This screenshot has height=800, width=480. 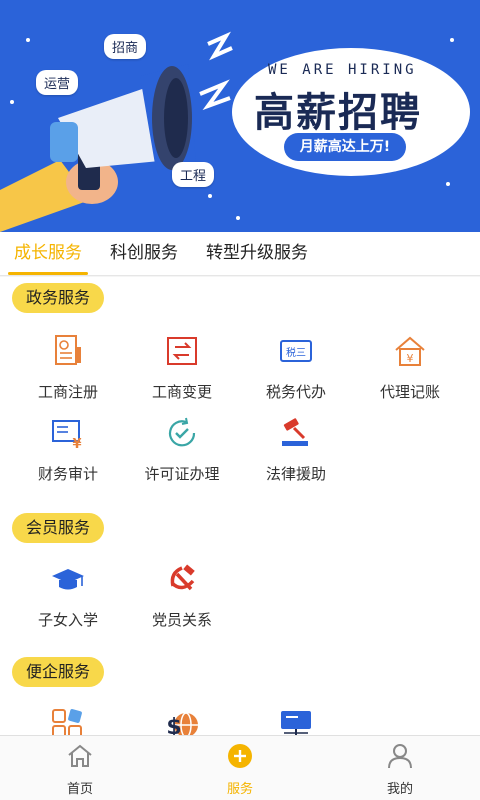 I want to click on nav-services: 服务, so click(x=240, y=768).